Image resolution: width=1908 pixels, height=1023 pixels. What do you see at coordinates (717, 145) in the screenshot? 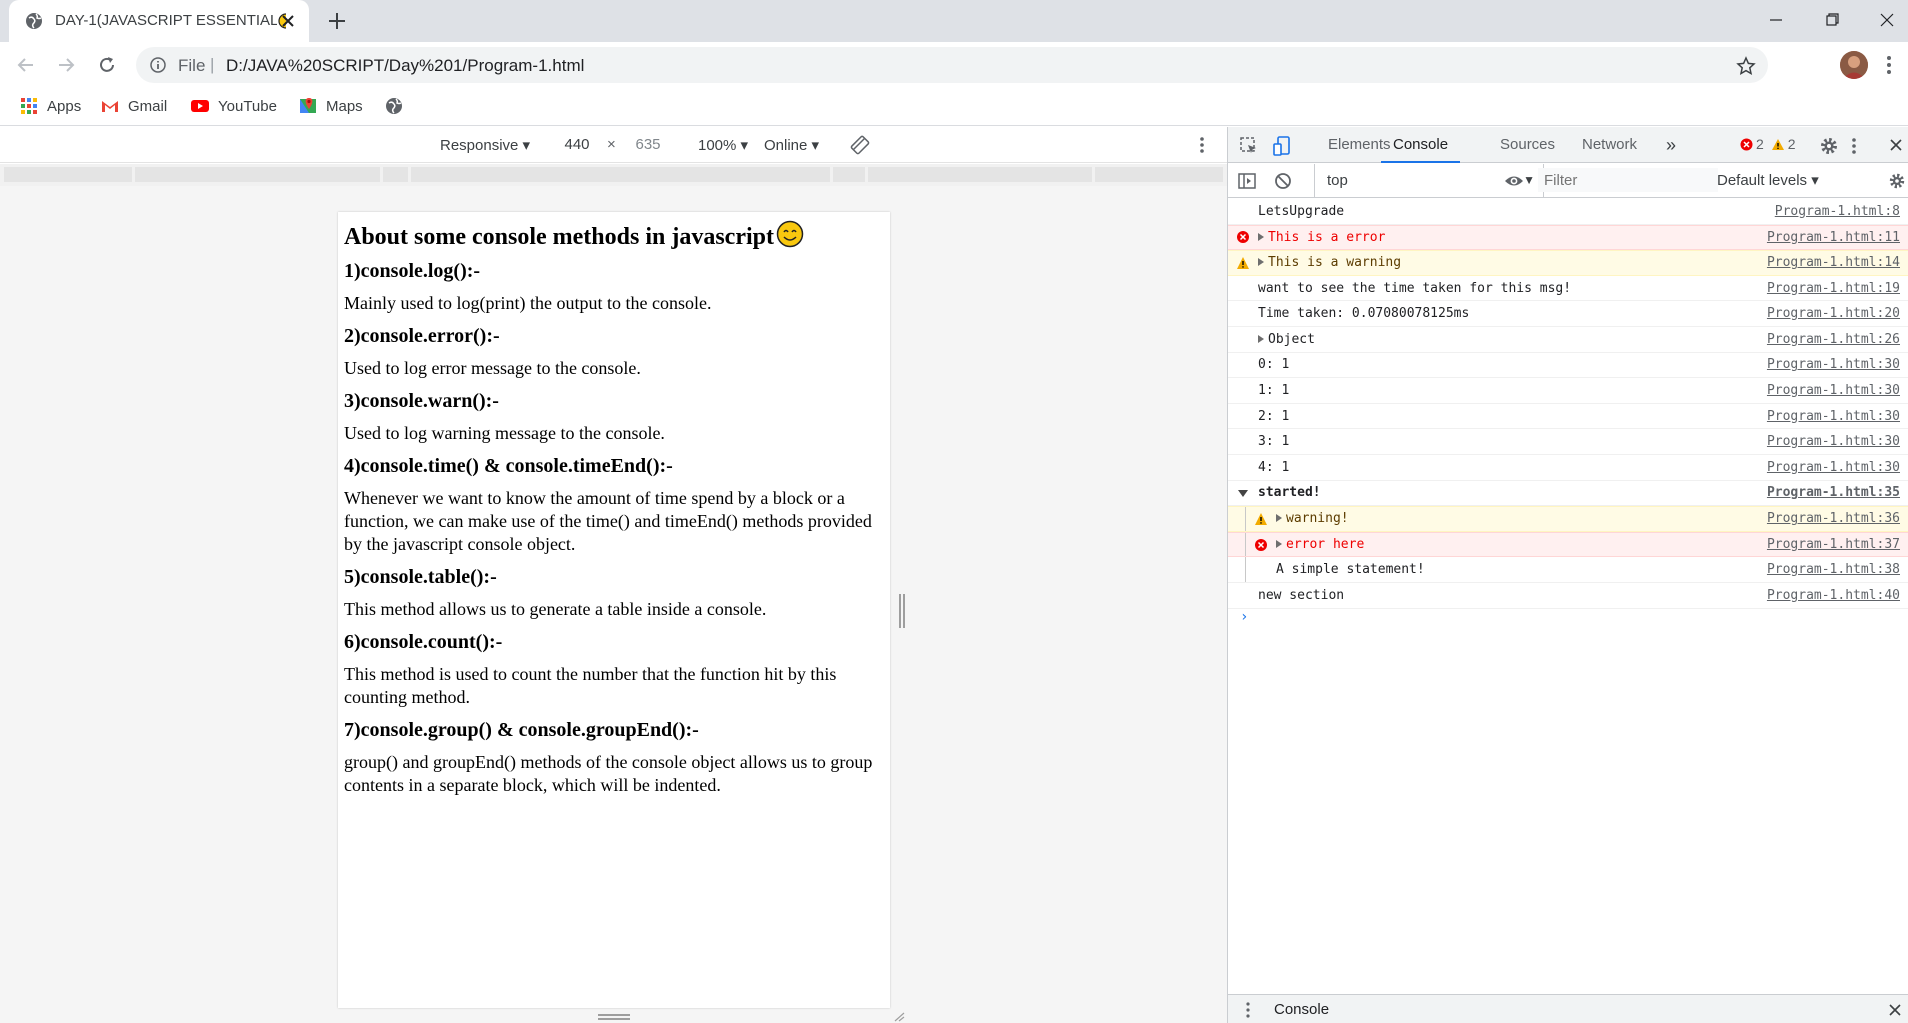
I see `zoom-label: 100%` at bounding box center [717, 145].